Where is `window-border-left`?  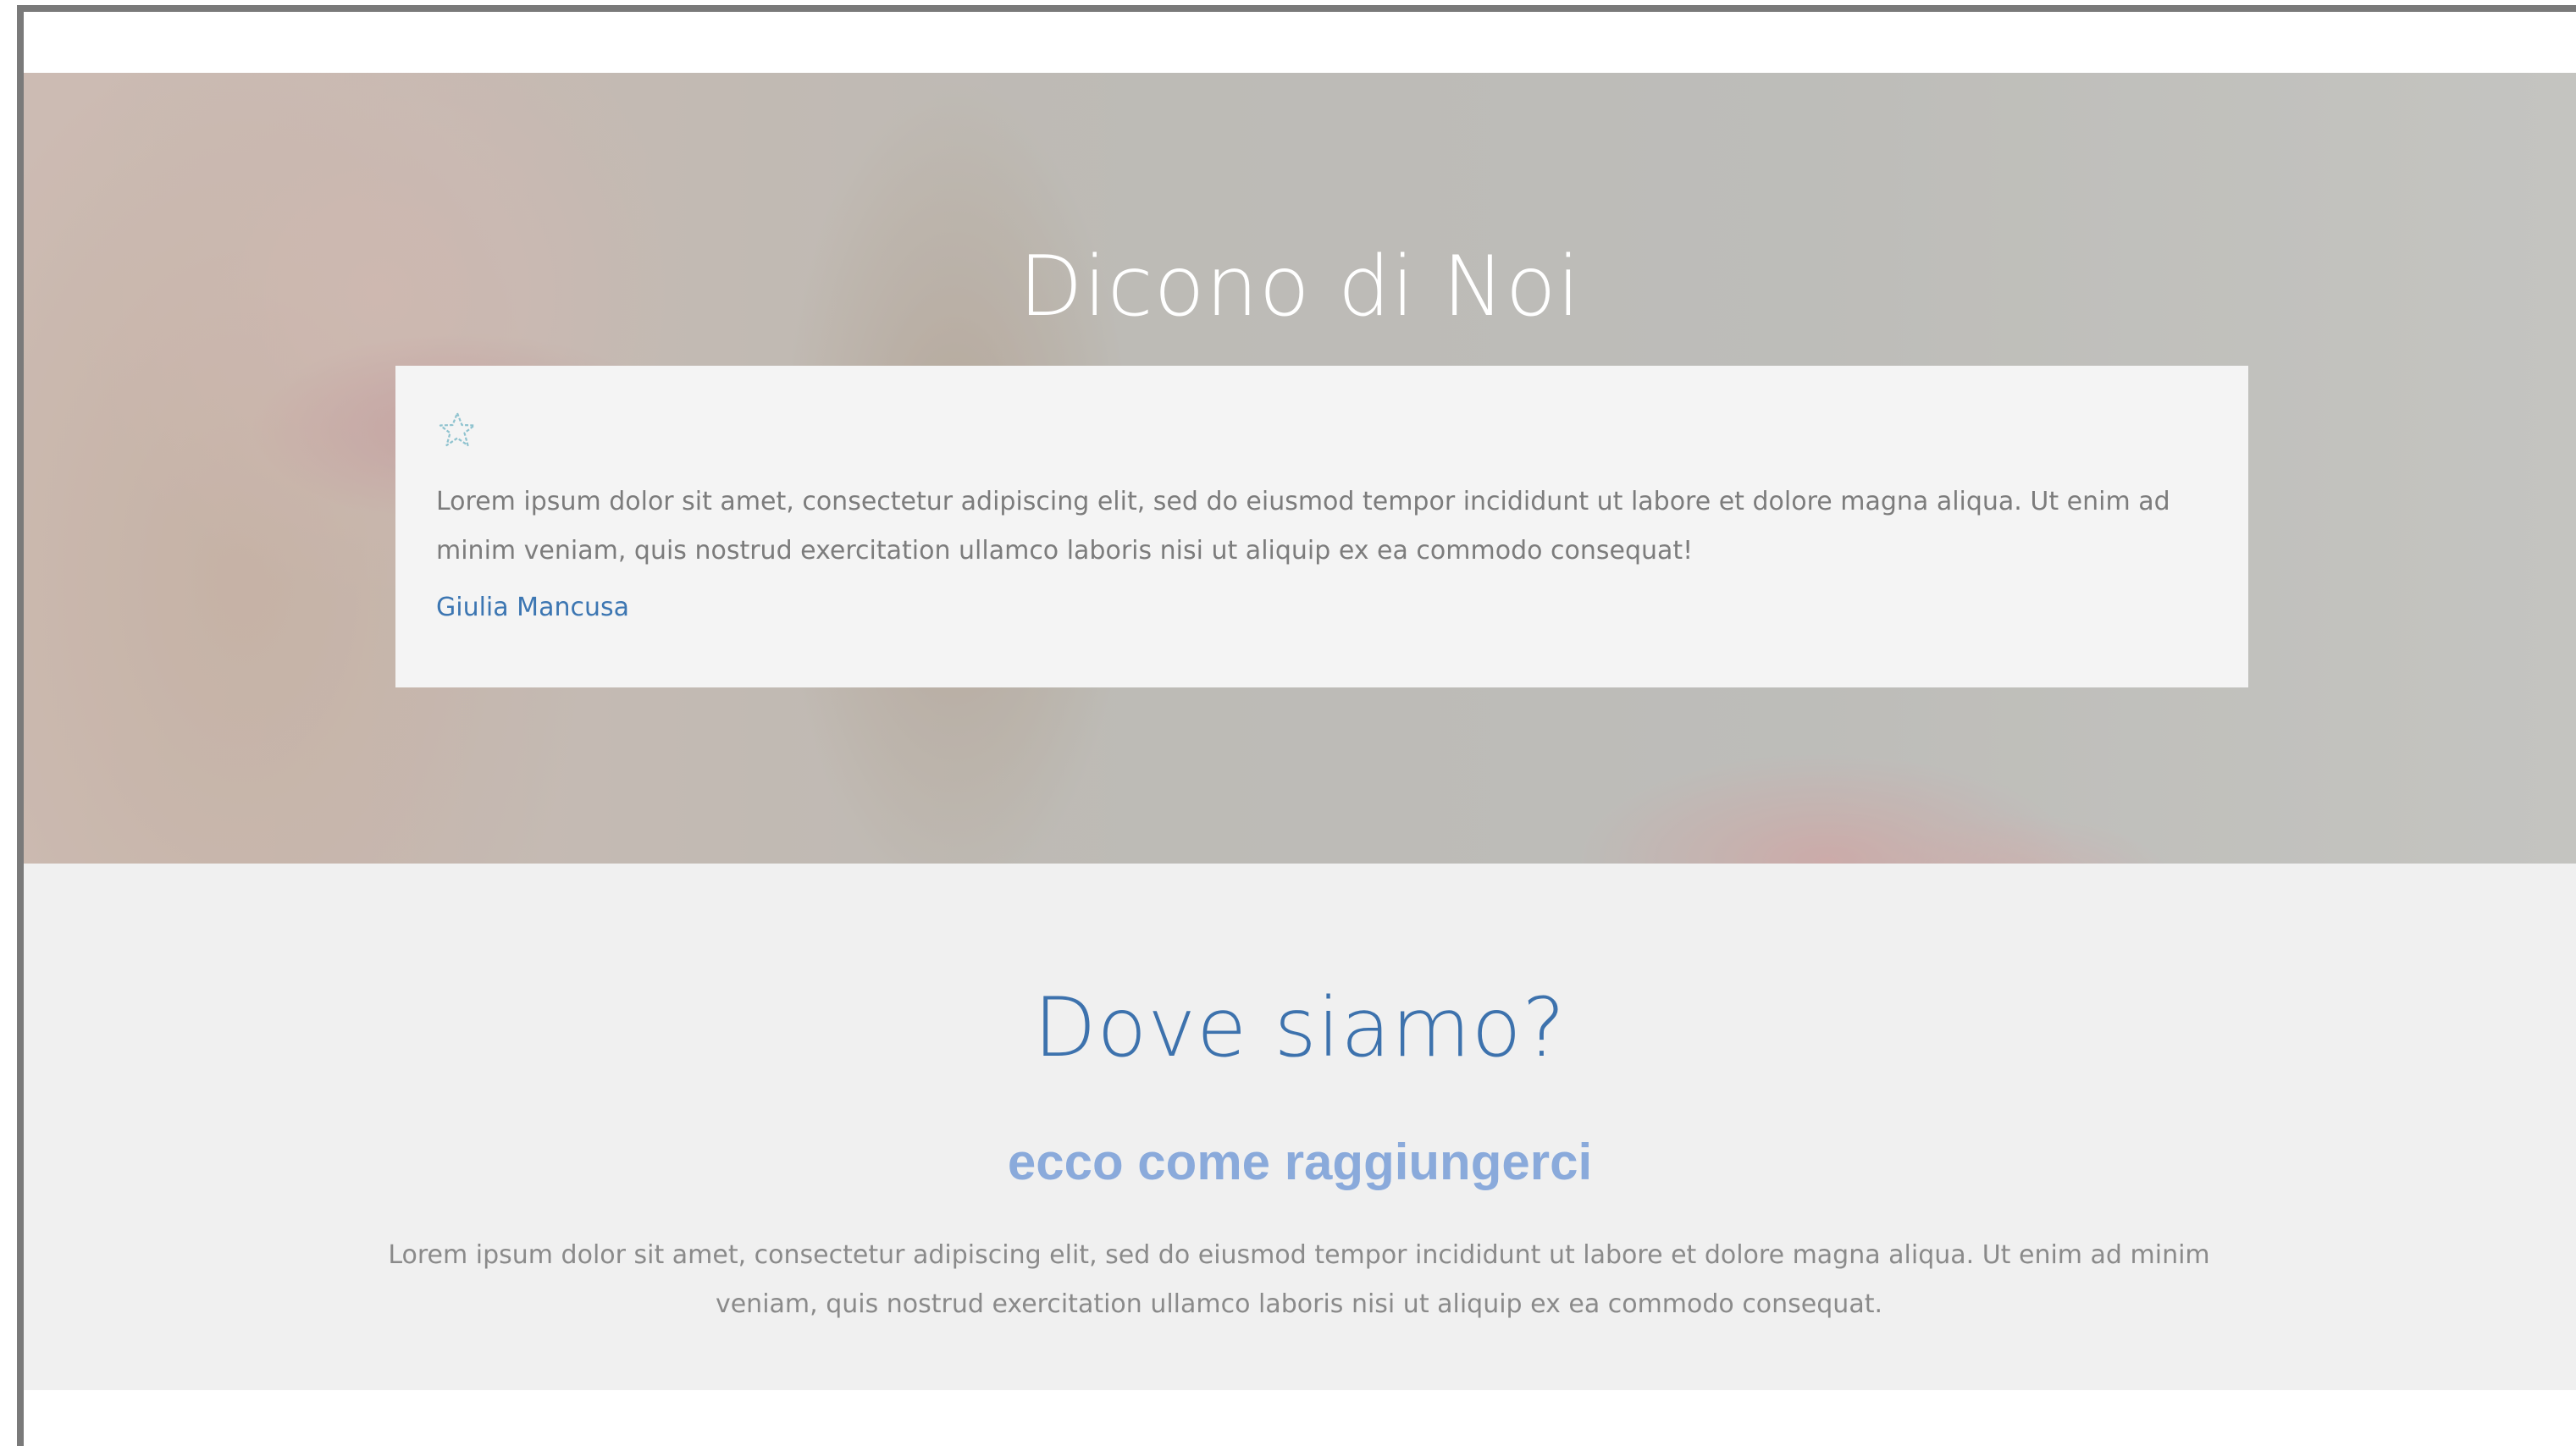
window-border-left is located at coordinates (20, 726).